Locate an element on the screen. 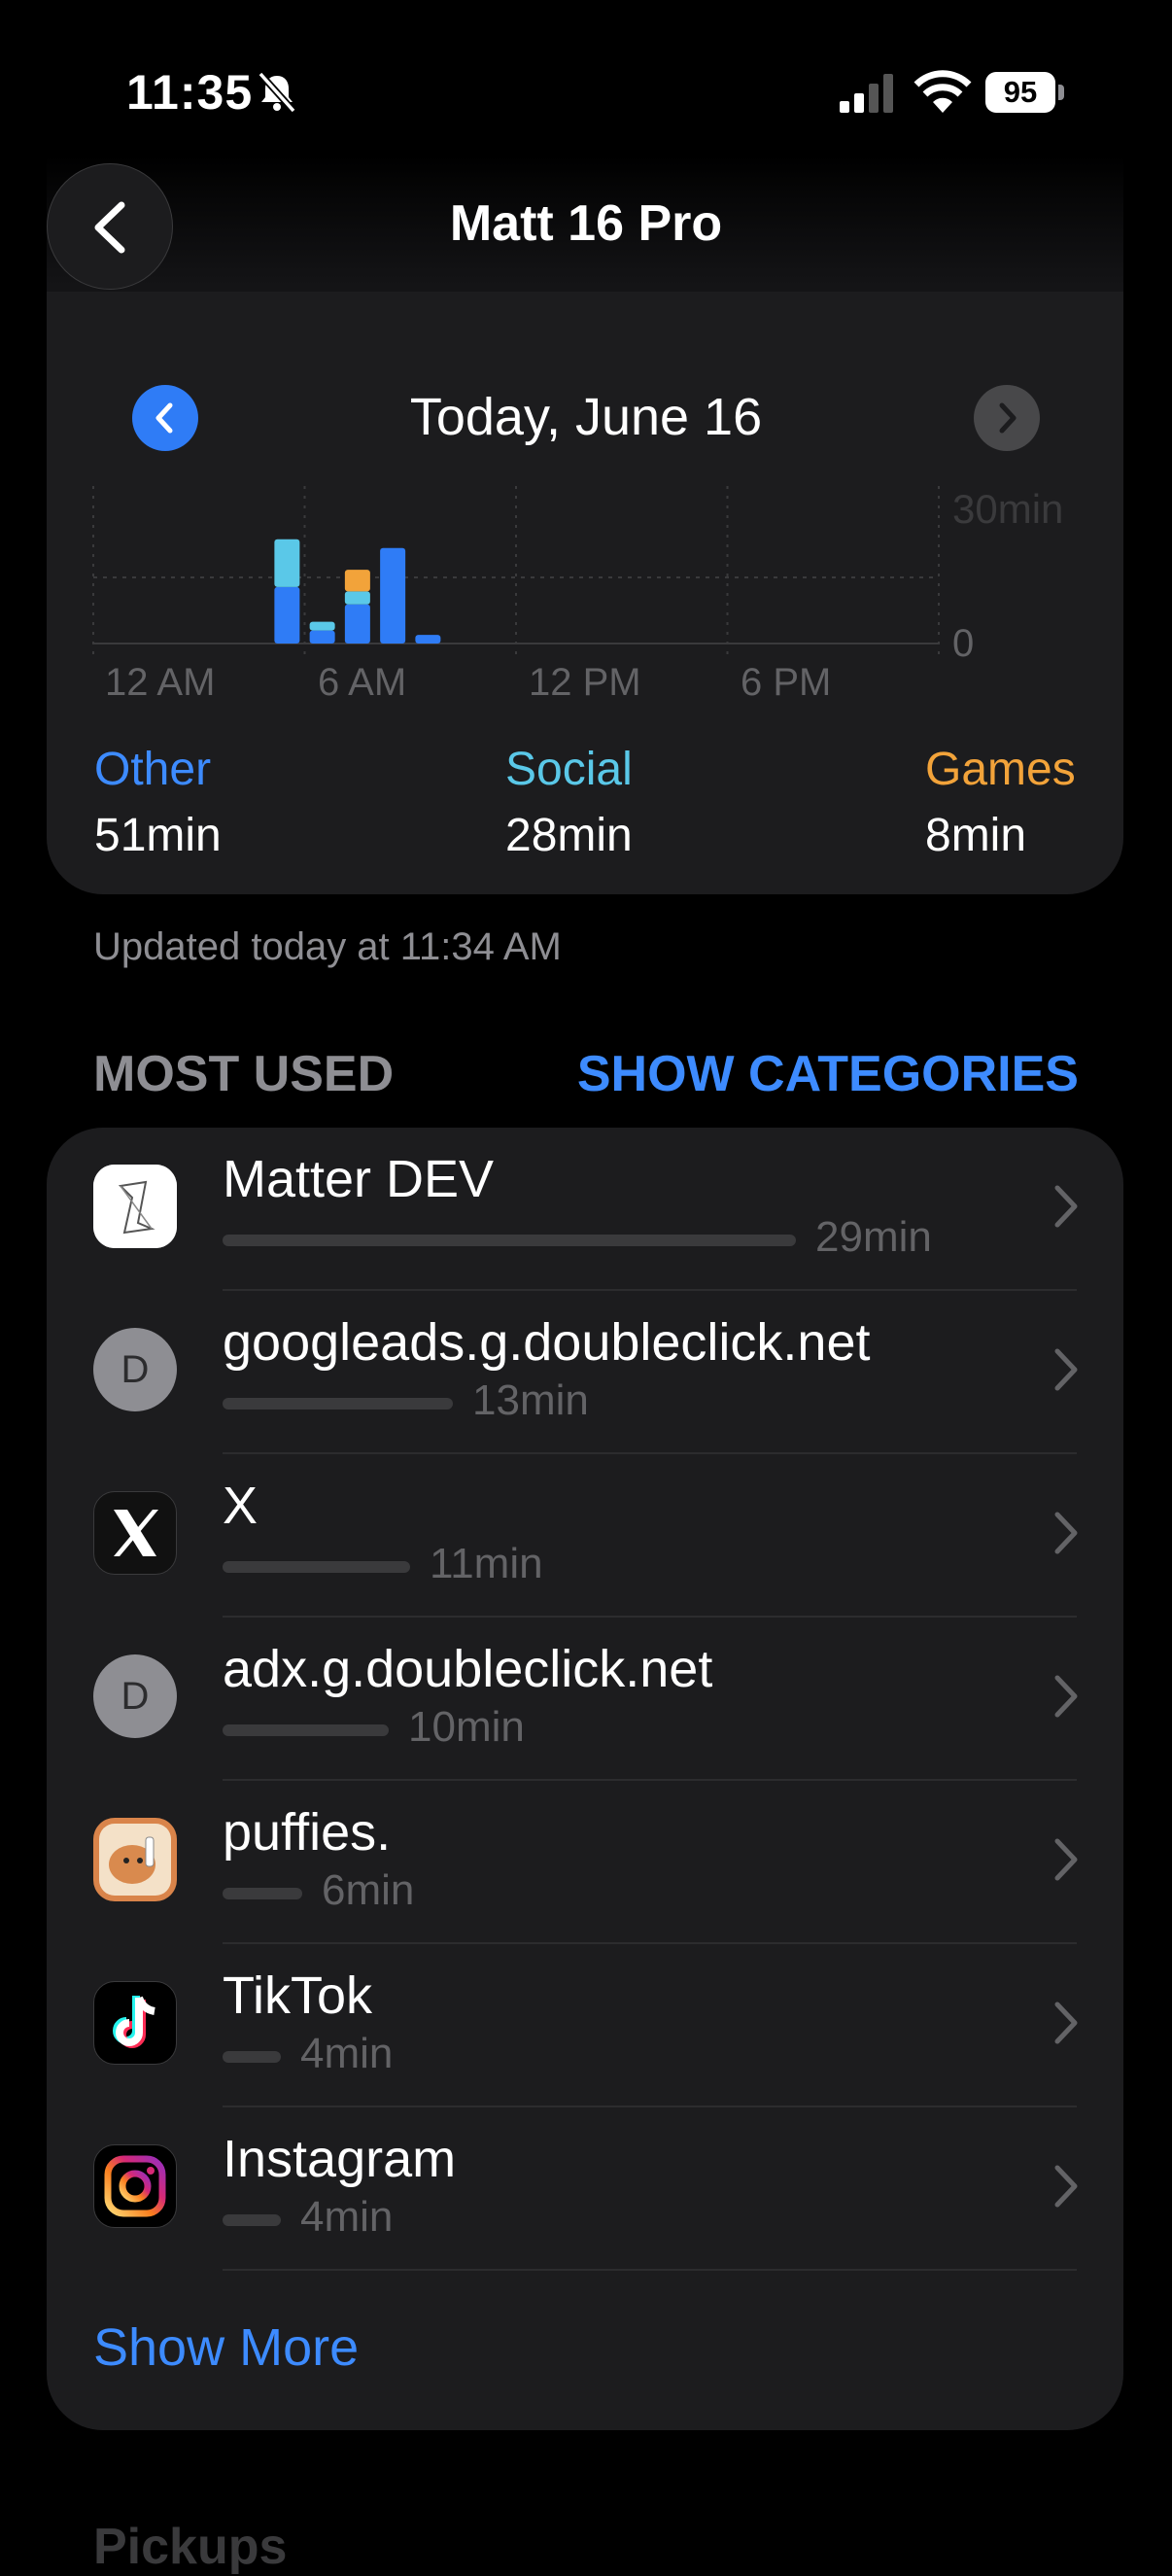  updated-timestamp: Updated today at 11:34 AM is located at coordinates (327, 946).